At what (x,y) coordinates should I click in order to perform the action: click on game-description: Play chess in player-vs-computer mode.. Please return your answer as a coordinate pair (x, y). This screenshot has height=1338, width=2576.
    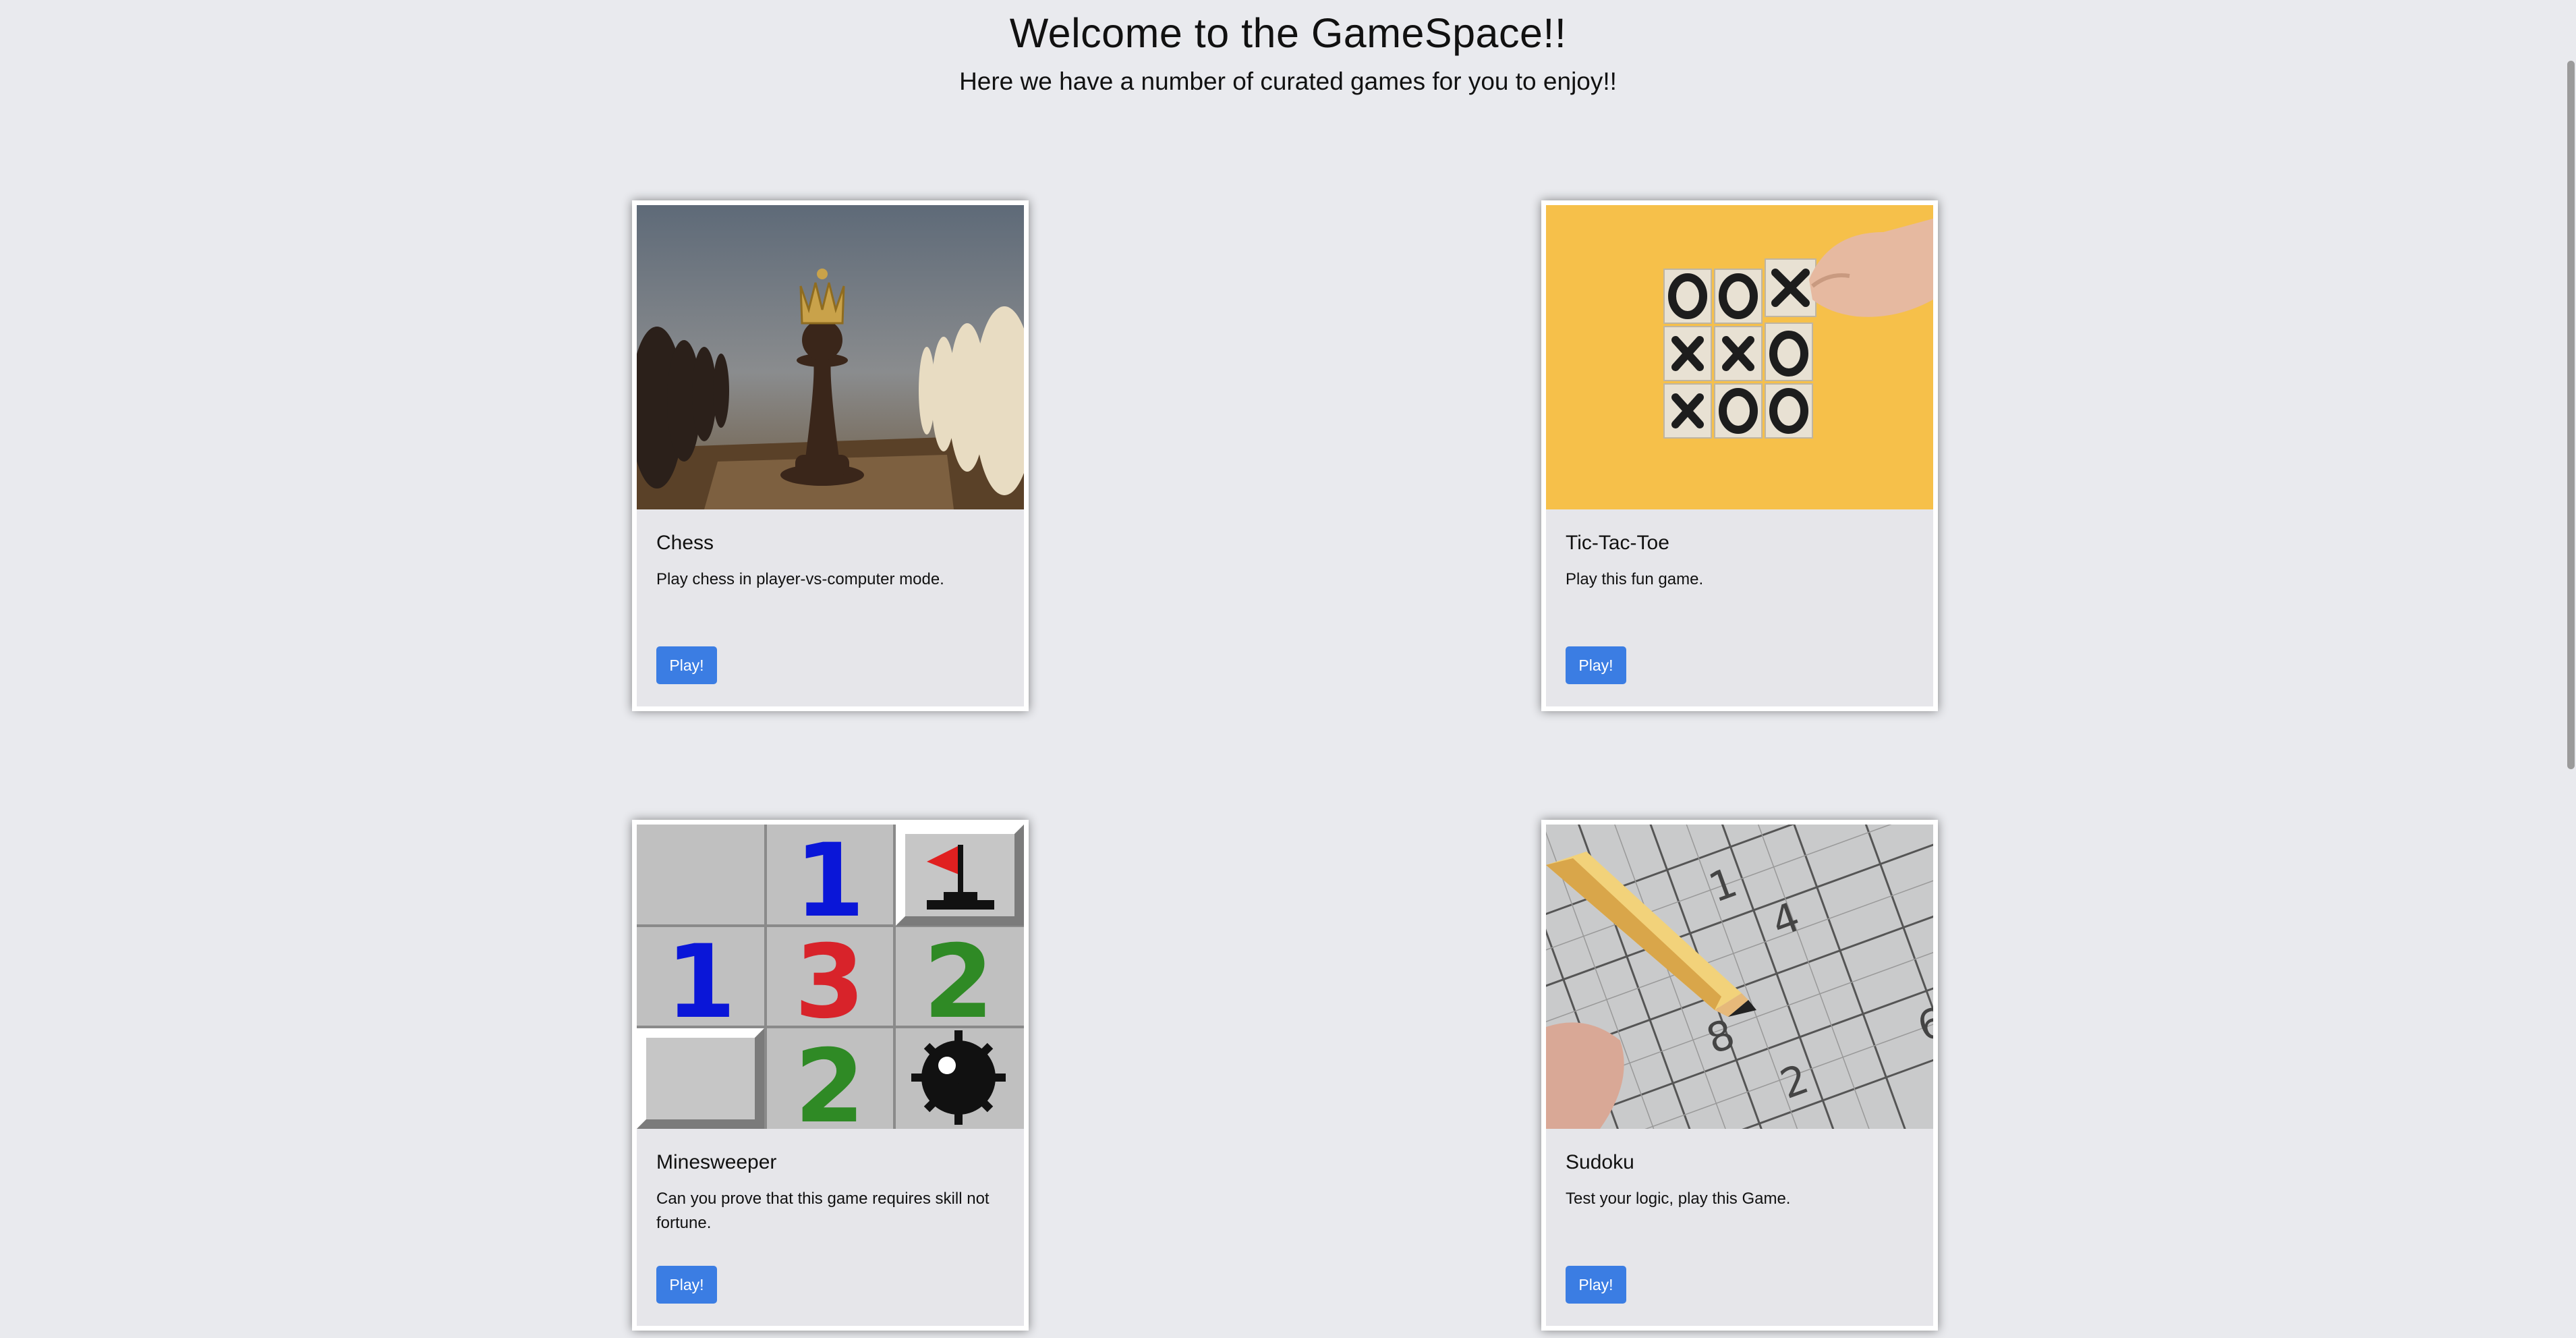
    Looking at the image, I should click on (800, 579).